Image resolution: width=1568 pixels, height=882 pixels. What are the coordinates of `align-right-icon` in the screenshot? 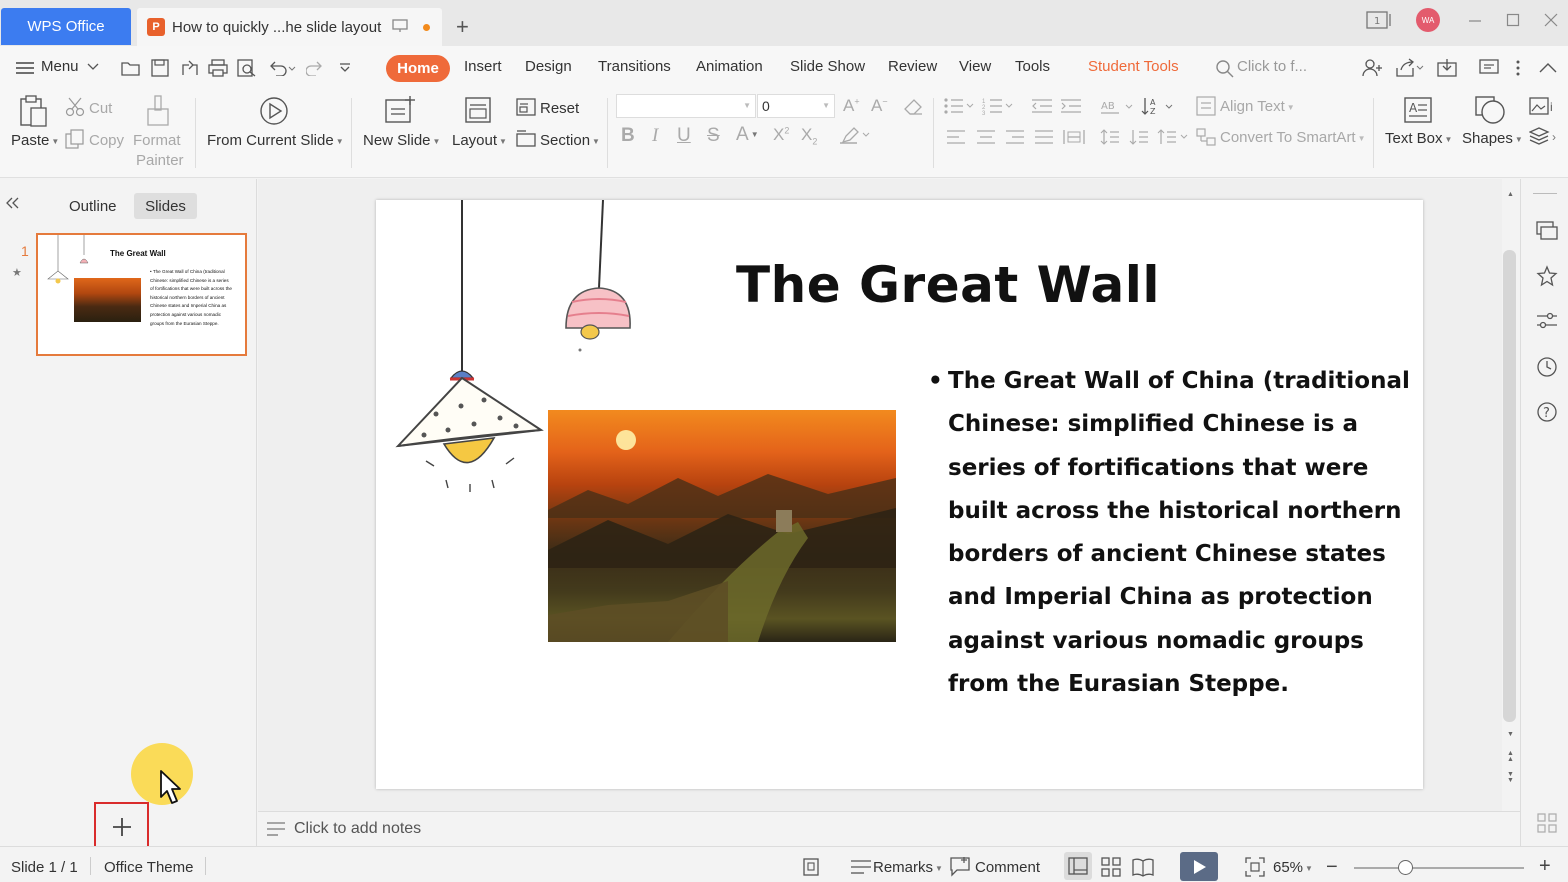 It's located at (1015, 137).